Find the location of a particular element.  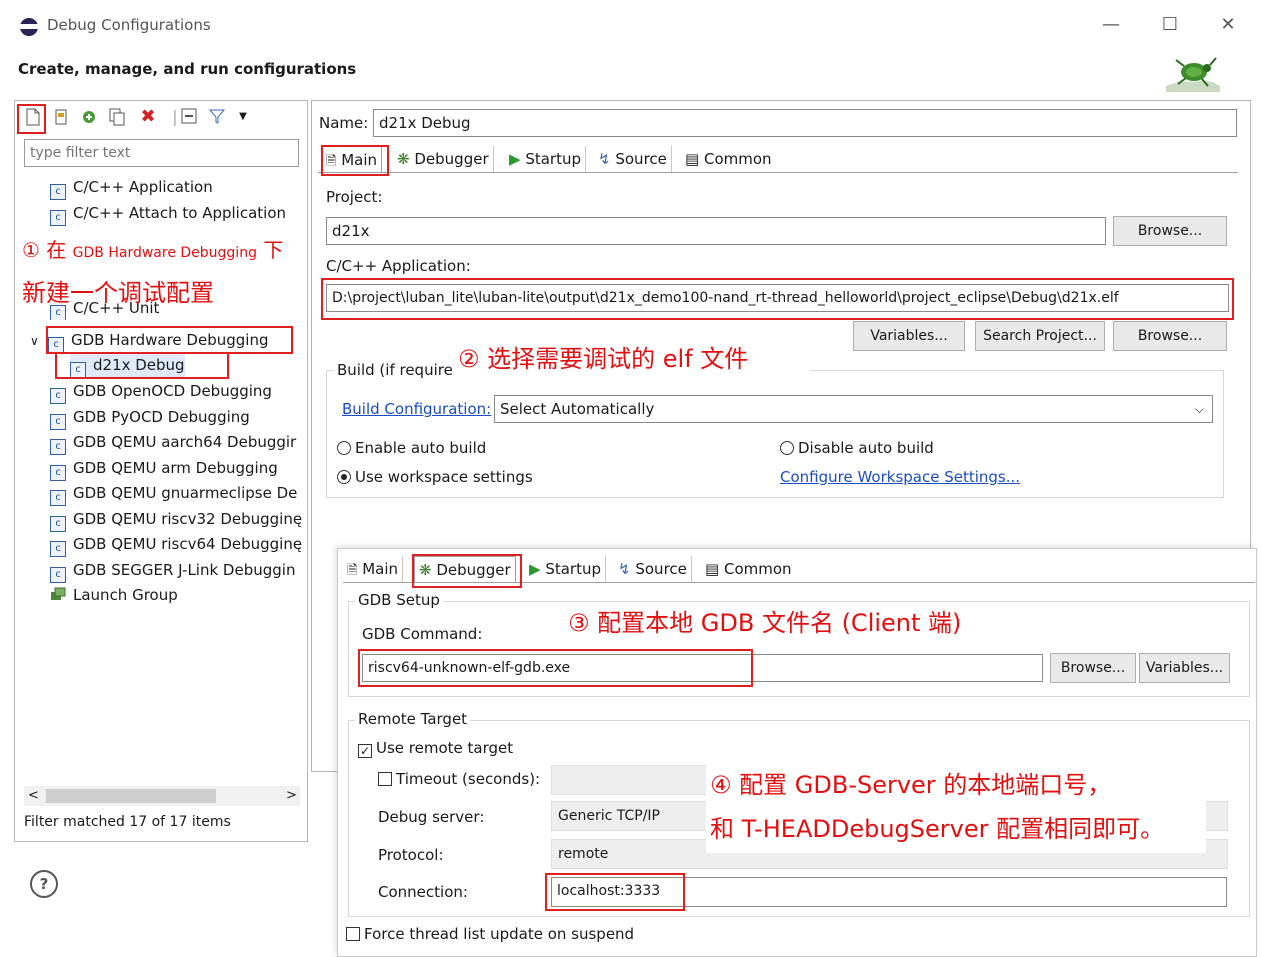

tree-item-gdb-pyocd: c GDB PyOCD Debugging is located at coordinates (150, 417).